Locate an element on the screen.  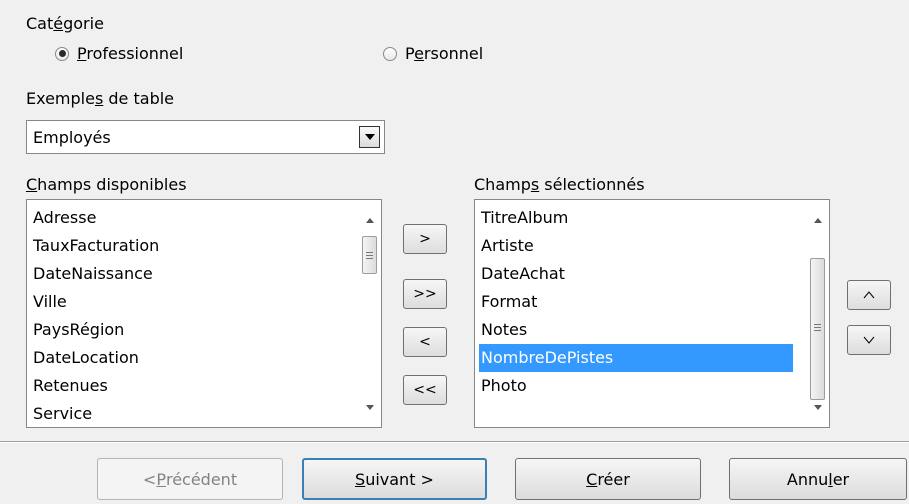
list-item: PaysRégion is located at coordinates (78, 330).